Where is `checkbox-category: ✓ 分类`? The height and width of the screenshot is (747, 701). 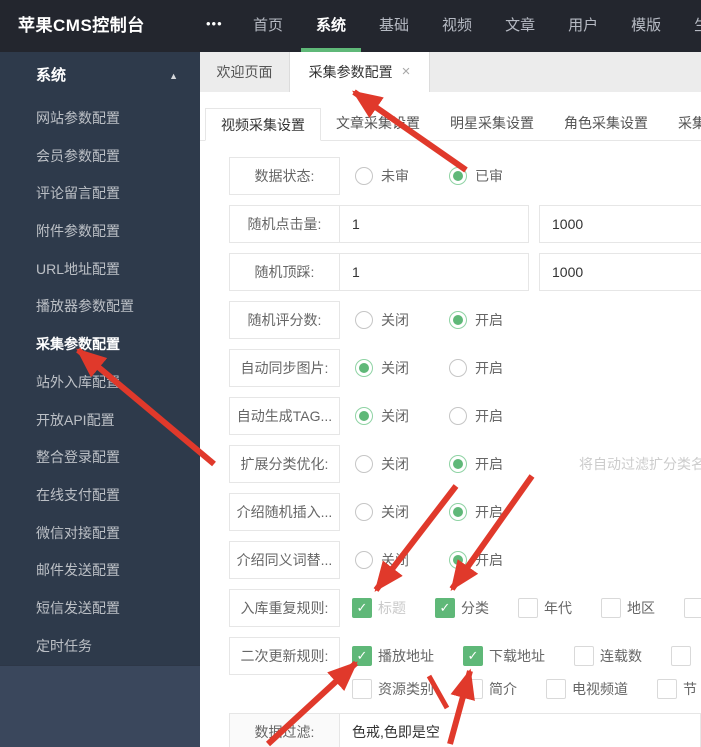
checkbox-category: ✓ 分类 is located at coordinates (462, 608).